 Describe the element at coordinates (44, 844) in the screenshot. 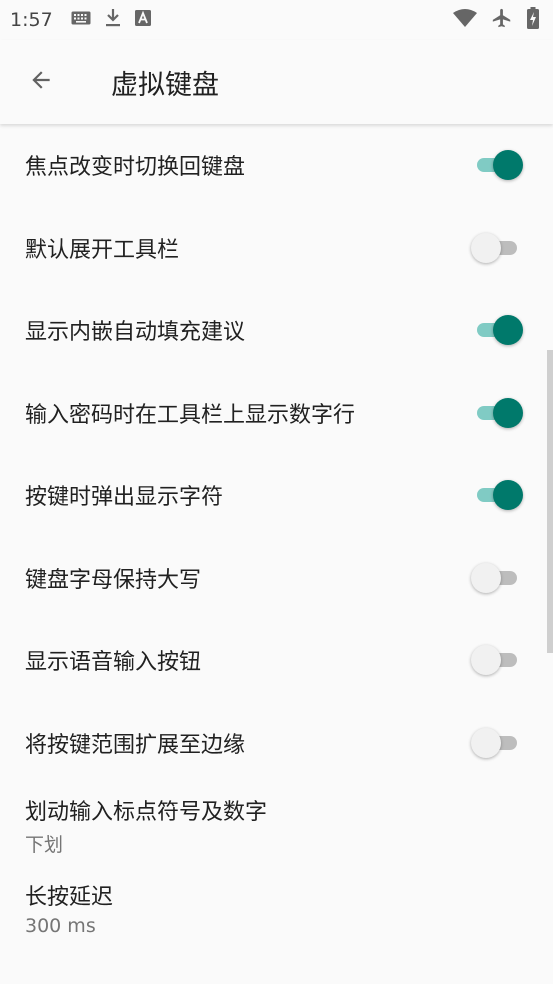

I see `option-summary: 下划` at that location.